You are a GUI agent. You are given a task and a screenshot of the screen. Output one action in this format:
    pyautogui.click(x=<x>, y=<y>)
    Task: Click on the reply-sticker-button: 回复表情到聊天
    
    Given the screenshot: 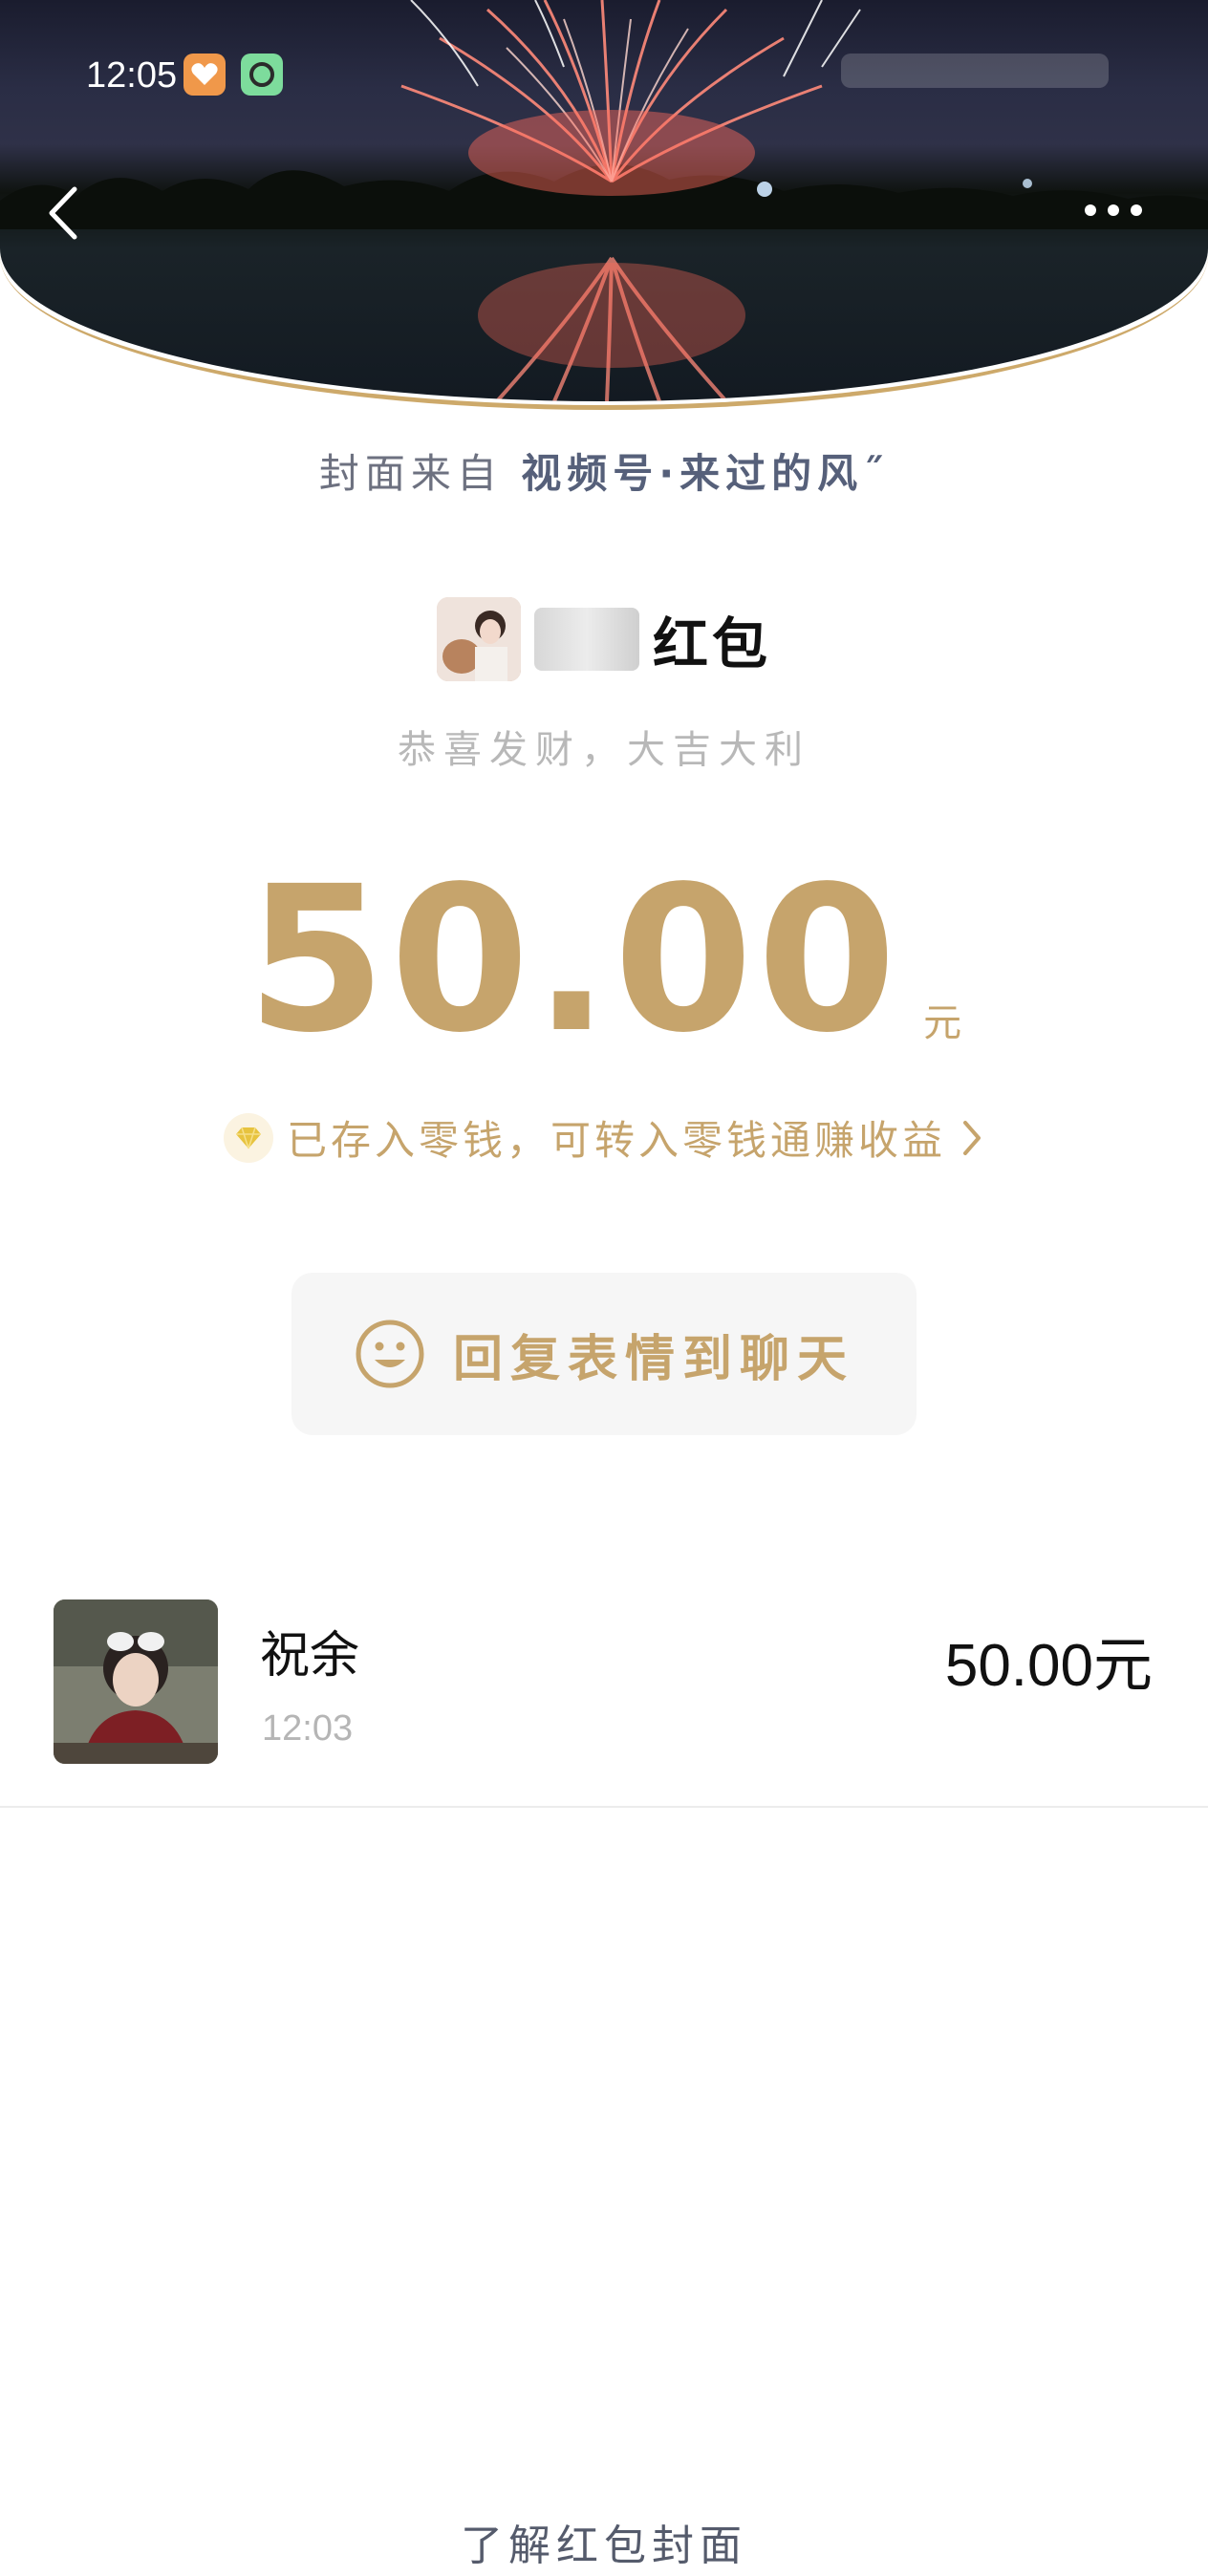 What is the action you would take?
    pyautogui.click(x=604, y=1354)
    